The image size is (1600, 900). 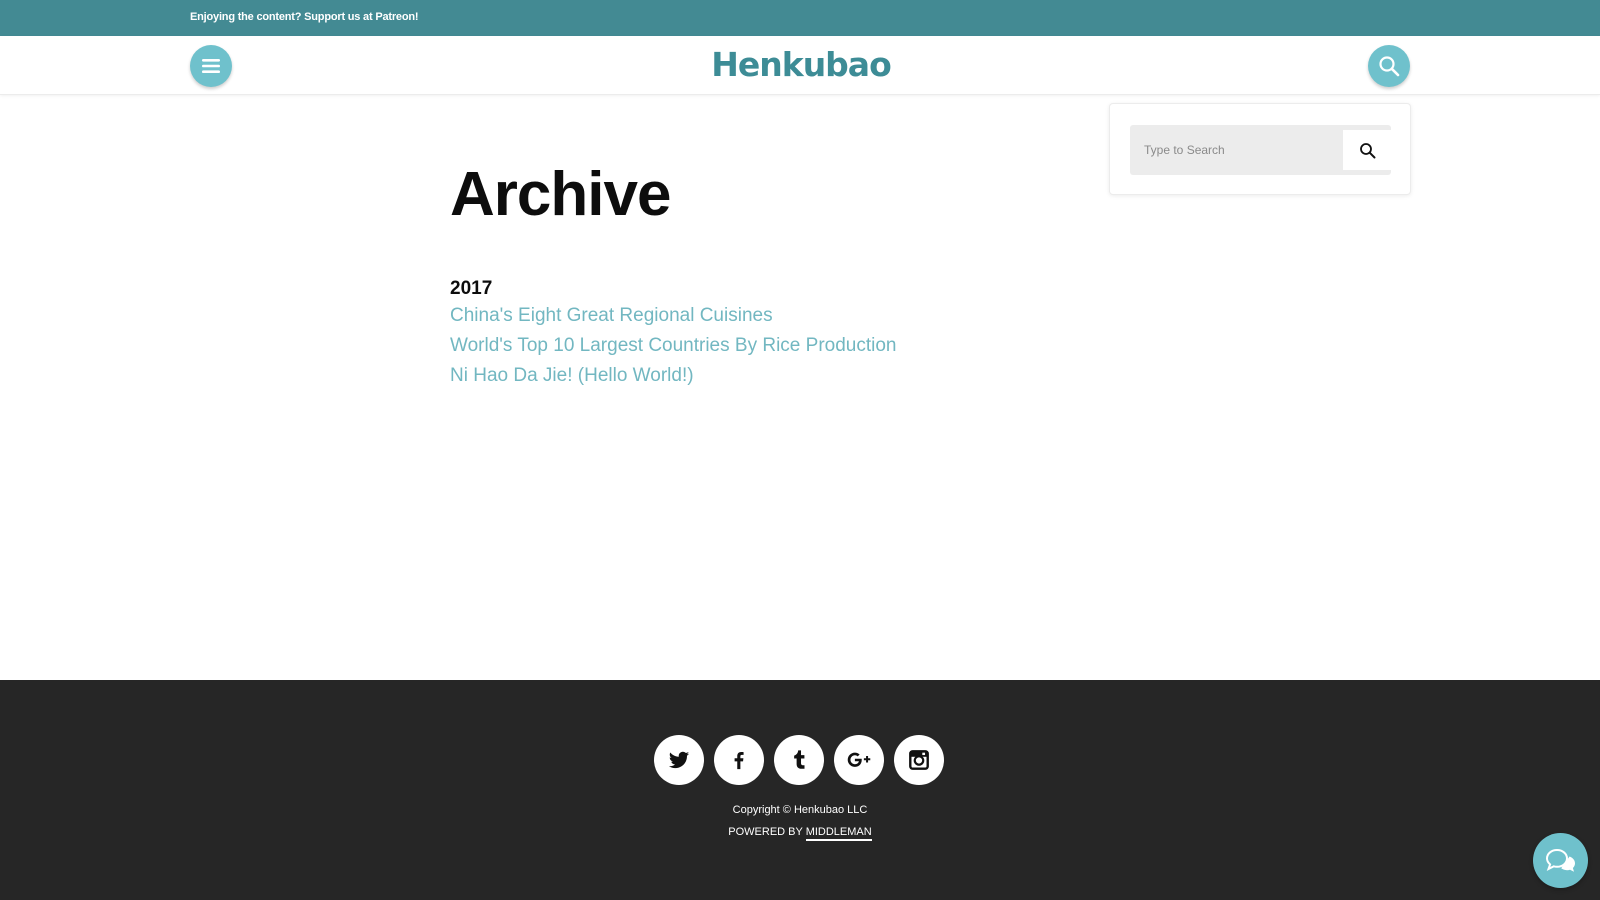 I want to click on tumblr-icon, so click(x=799, y=759).